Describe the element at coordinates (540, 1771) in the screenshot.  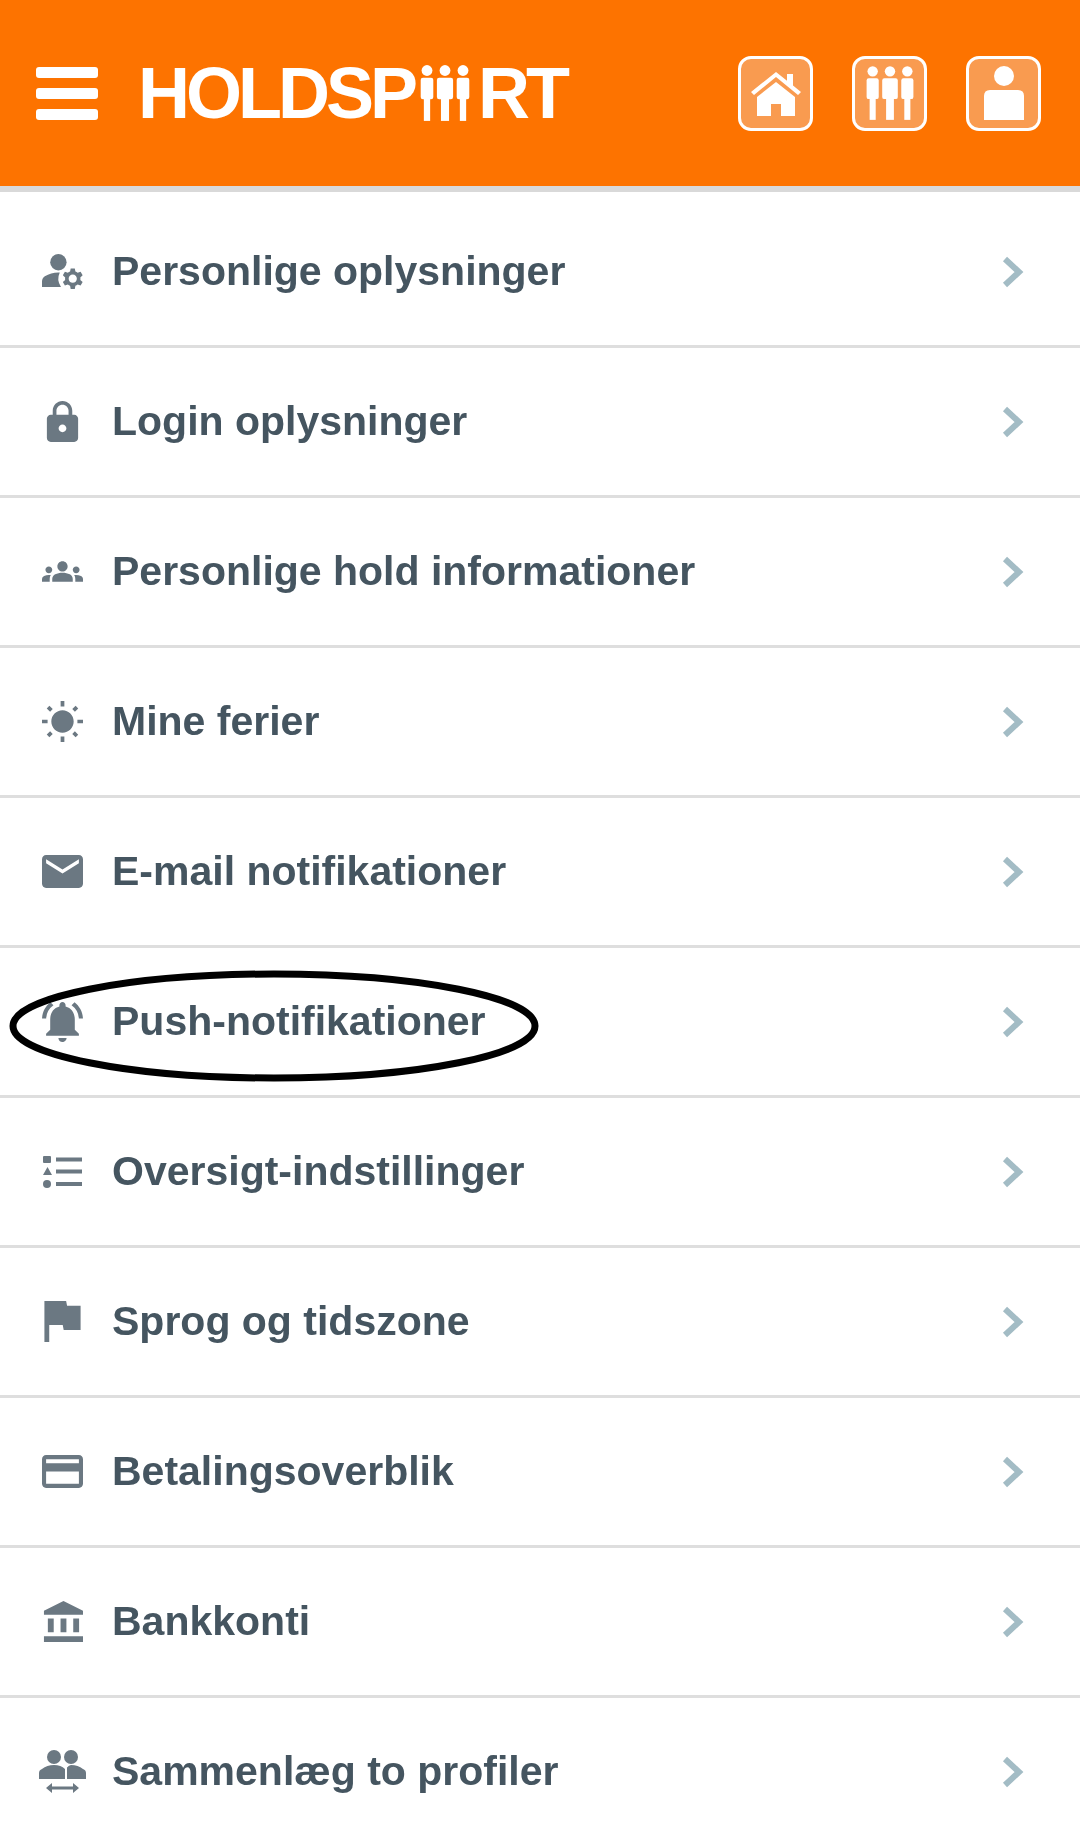
I see `settings-menu-item: Sammenlæg to profiler` at that location.